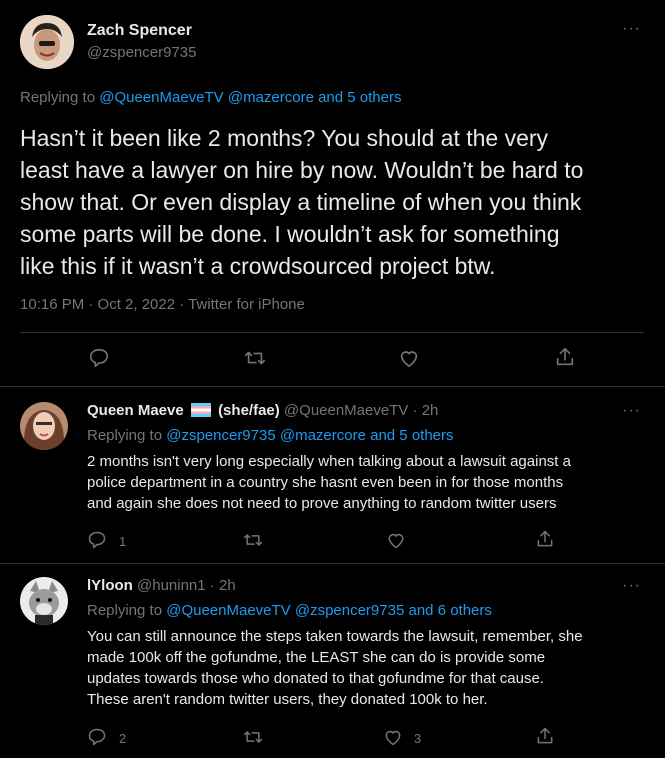 The image size is (665, 758). Describe the element at coordinates (285, 610) in the screenshot. I see `replying-mentions: @QueenMaeveTV @zspencer9735` at that location.